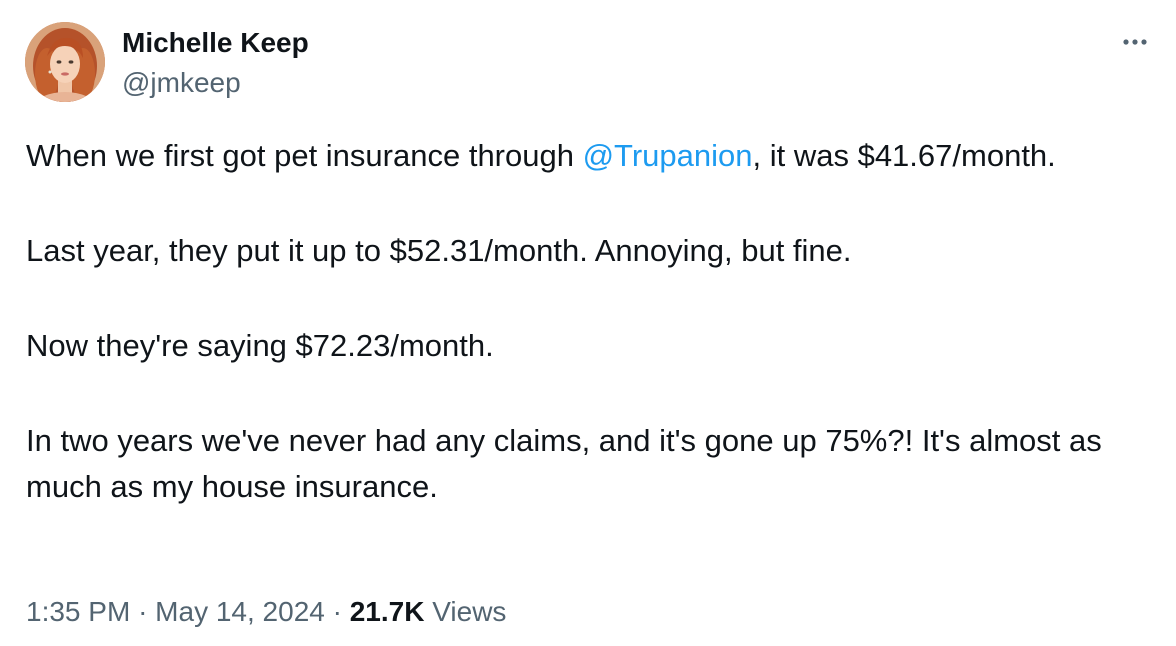  What do you see at coordinates (304, 155) in the screenshot?
I see `tweet-text-segment: When we first got pet insurance through` at bounding box center [304, 155].